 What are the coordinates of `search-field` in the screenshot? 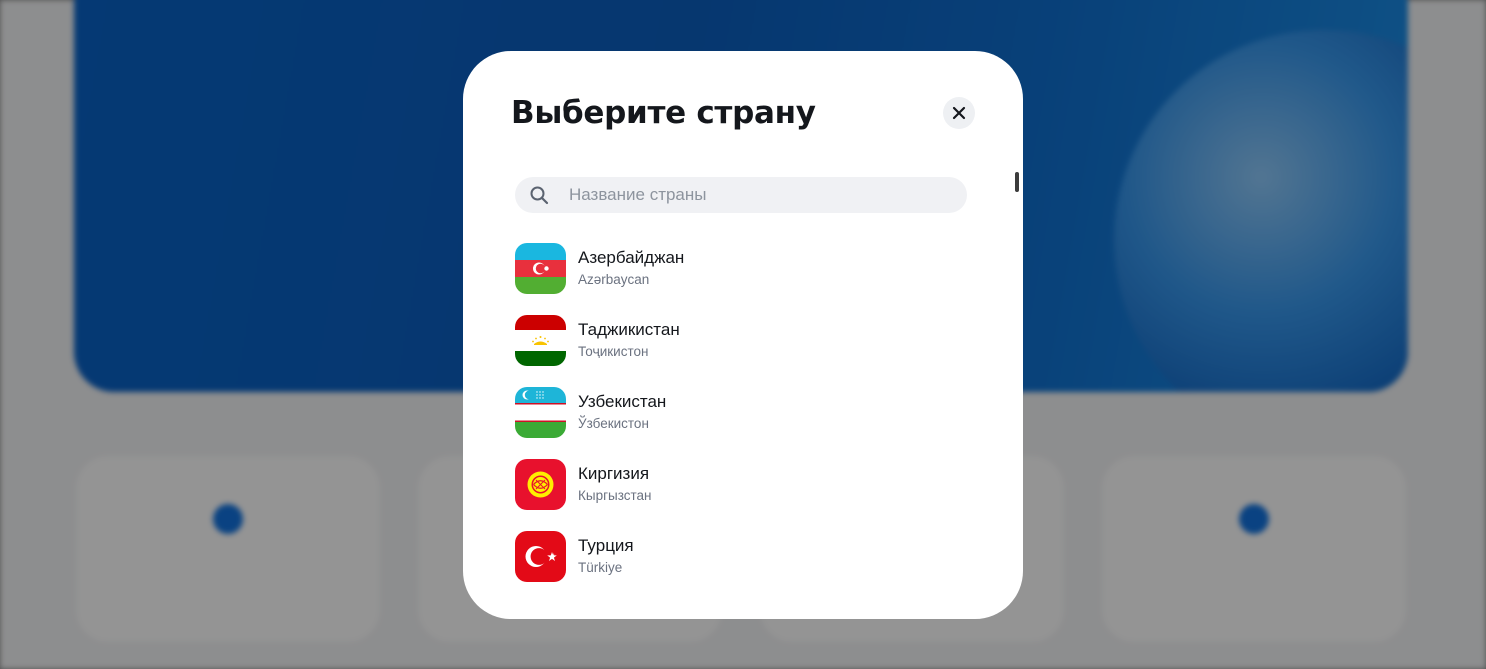 It's located at (741, 195).